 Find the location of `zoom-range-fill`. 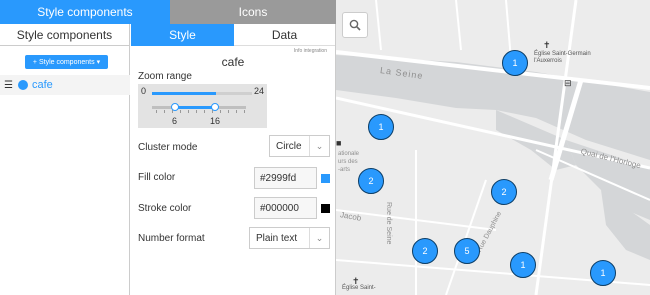

zoom-range-fill is located at coordinates (195, 107).